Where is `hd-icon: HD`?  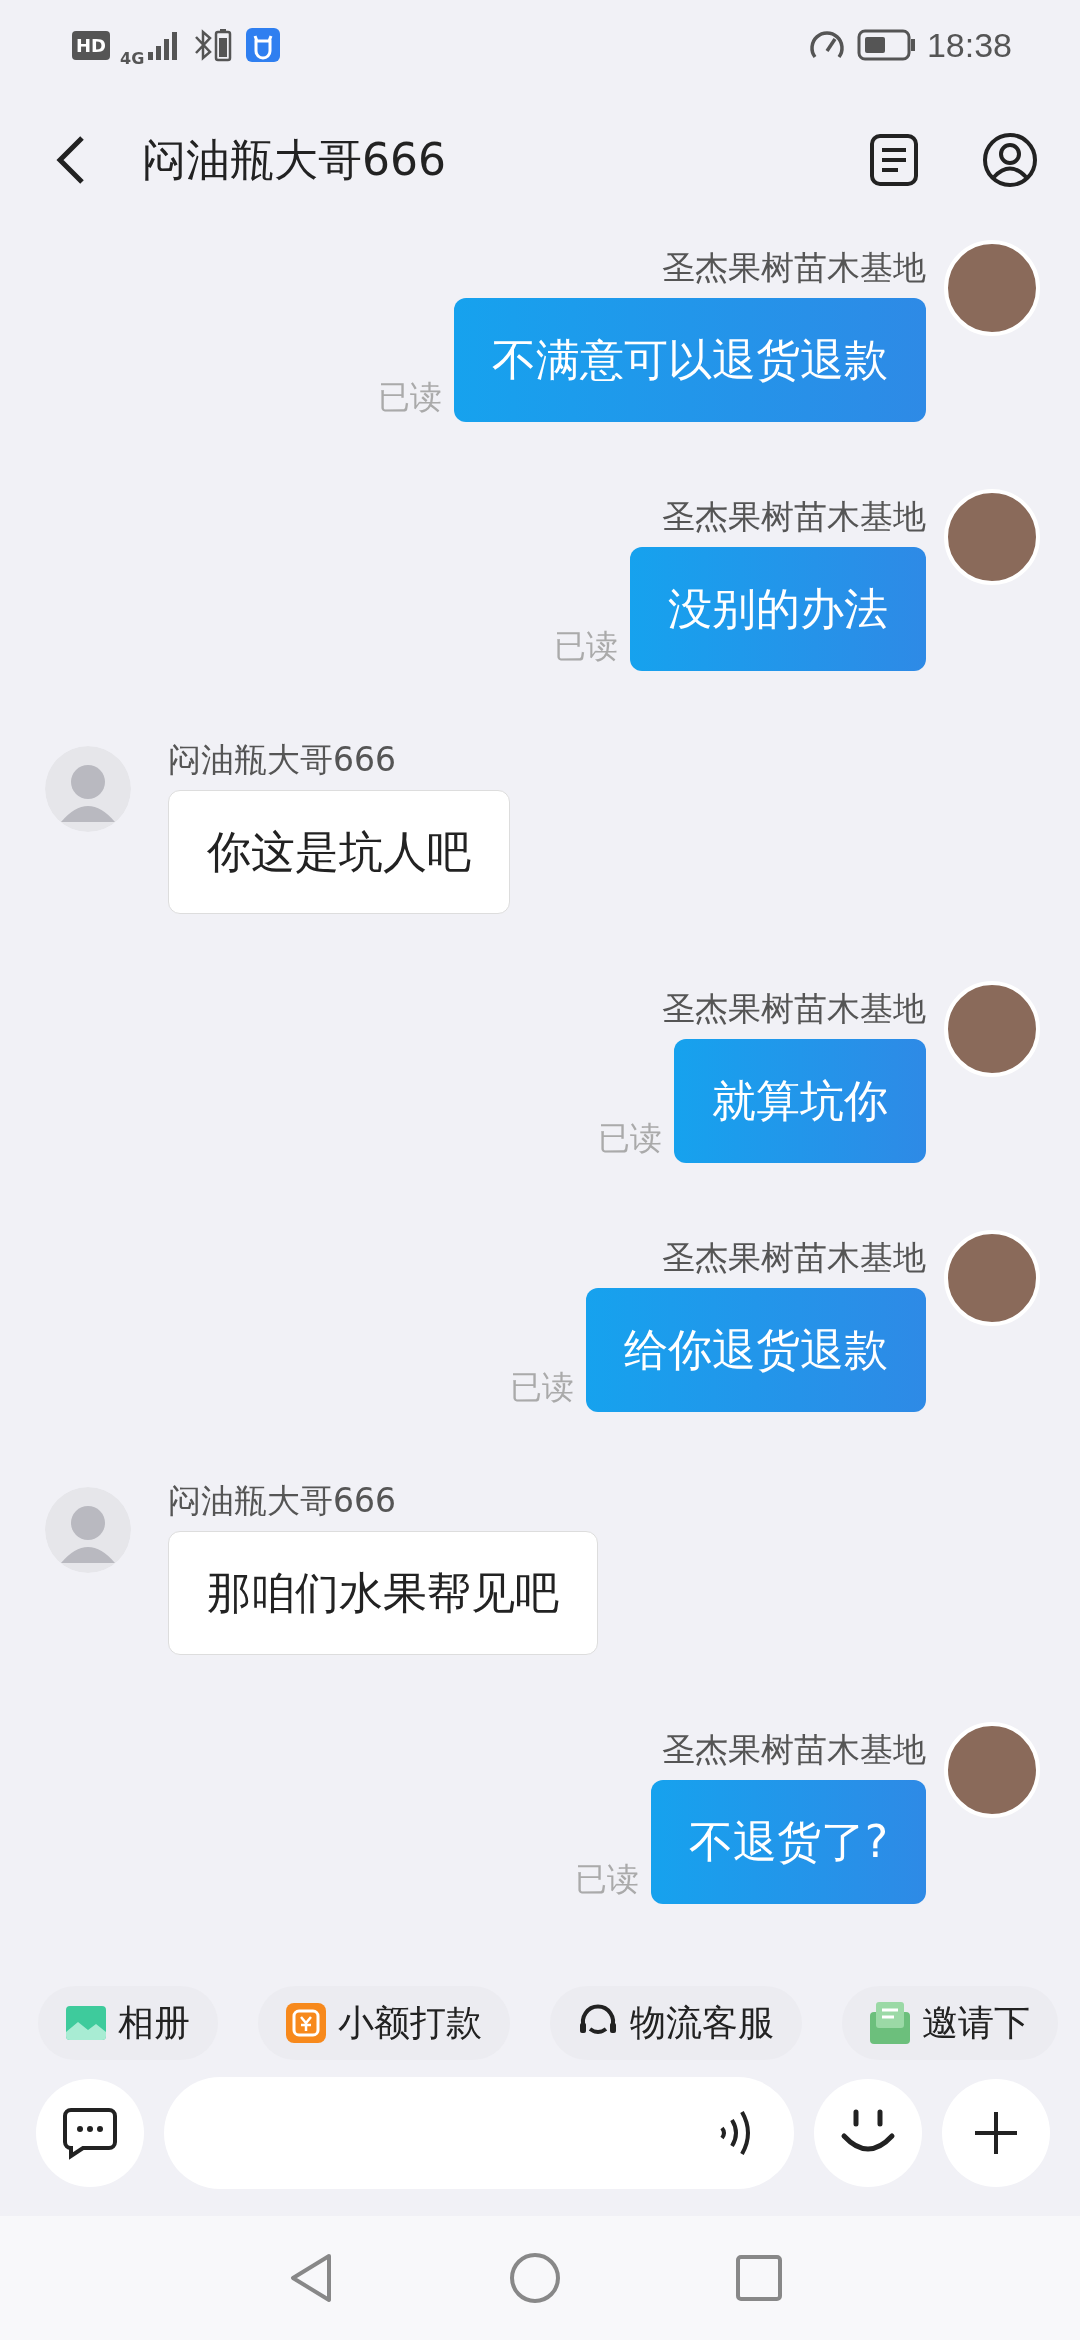
hd-icon: HD is located at coordinates (91, 45).